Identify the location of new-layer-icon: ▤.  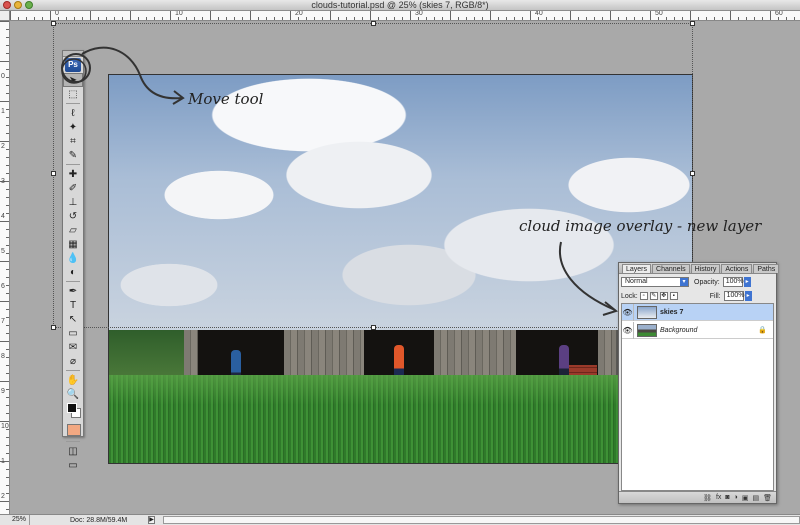
(755, 498).